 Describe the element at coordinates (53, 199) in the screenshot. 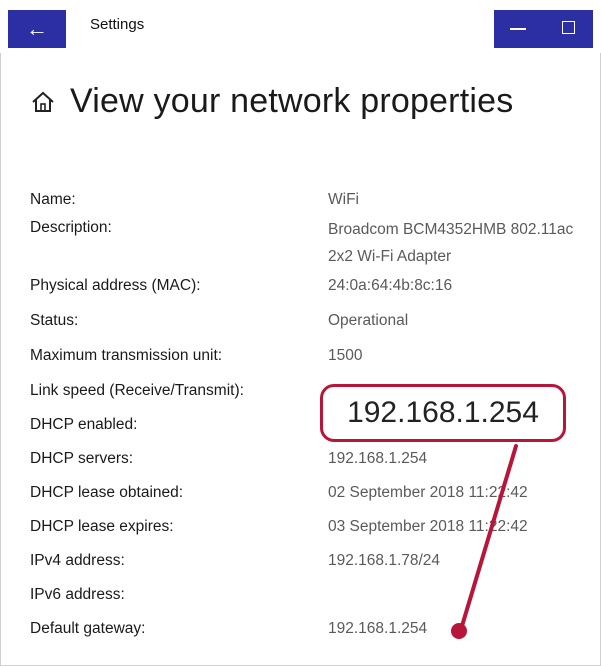

I see `property-label: Name:` at that location.